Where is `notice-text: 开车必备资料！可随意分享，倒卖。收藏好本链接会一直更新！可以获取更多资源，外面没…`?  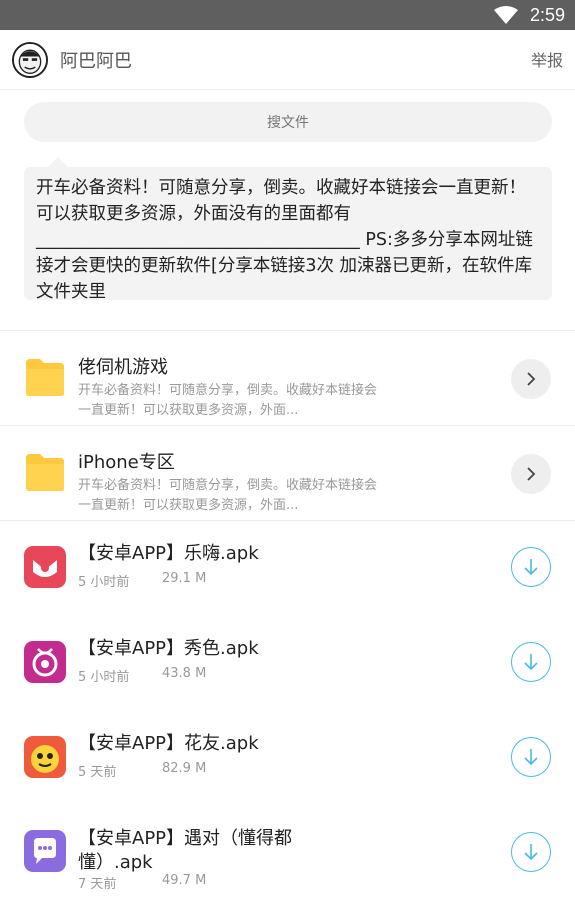
notice-text: 开车必备资料！可随意分享，倒卖。收藏好本链接会一直更新！可以获取更多资源，外面没… is located at coordinates (288, 229).